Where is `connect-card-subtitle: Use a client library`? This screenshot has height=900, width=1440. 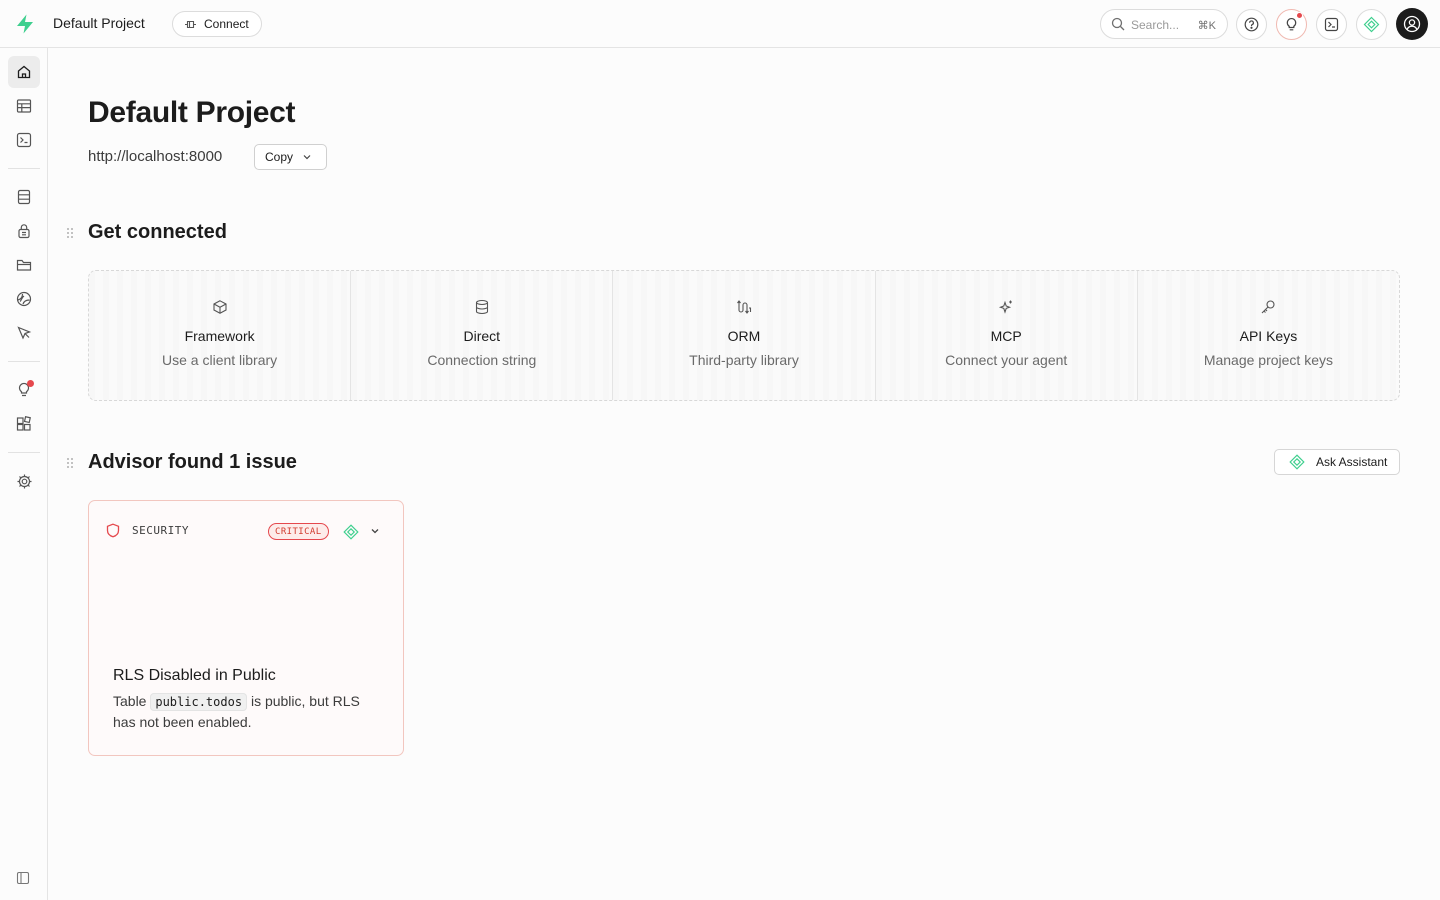 connect-card-subtitle: Use a client library is located at coordinates (220, 360).